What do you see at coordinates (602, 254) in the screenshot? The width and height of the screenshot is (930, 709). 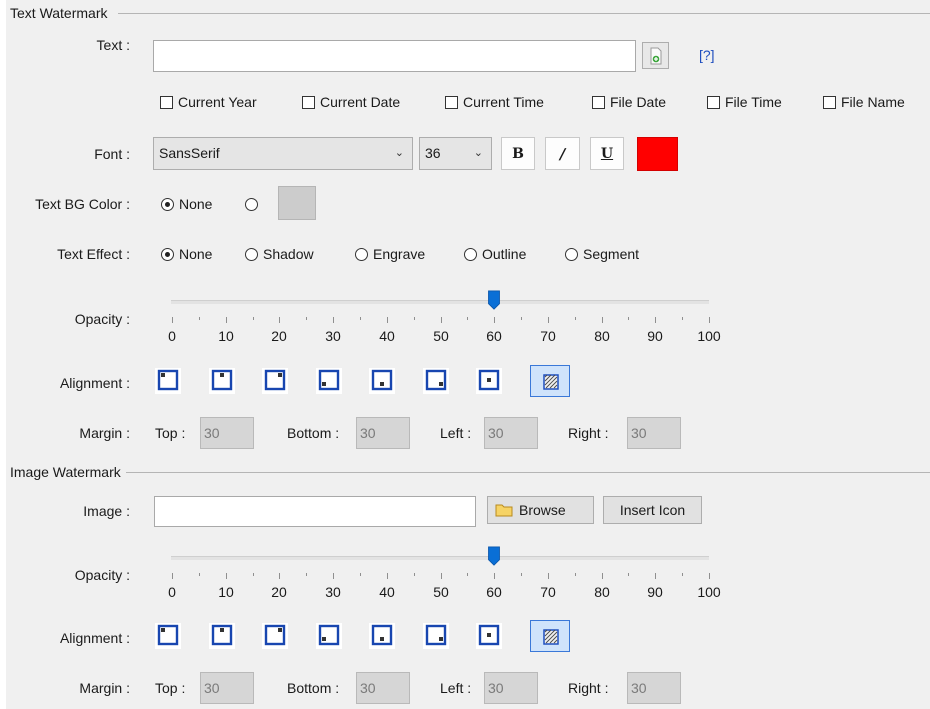 I see `effect-segment-radio: Segment` at bounding box center [602, 254].